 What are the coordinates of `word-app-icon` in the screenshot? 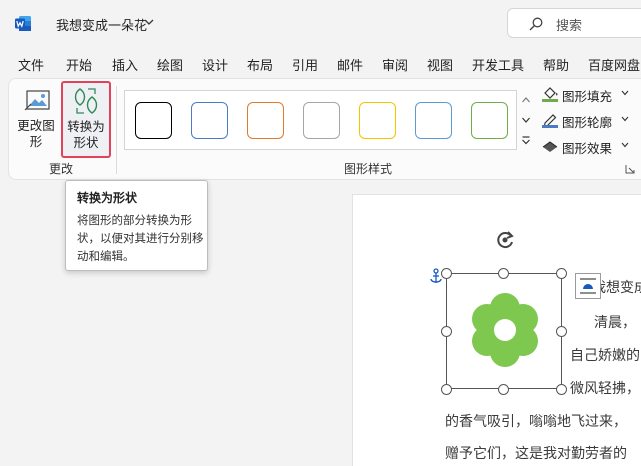 It's located at (23, 23).